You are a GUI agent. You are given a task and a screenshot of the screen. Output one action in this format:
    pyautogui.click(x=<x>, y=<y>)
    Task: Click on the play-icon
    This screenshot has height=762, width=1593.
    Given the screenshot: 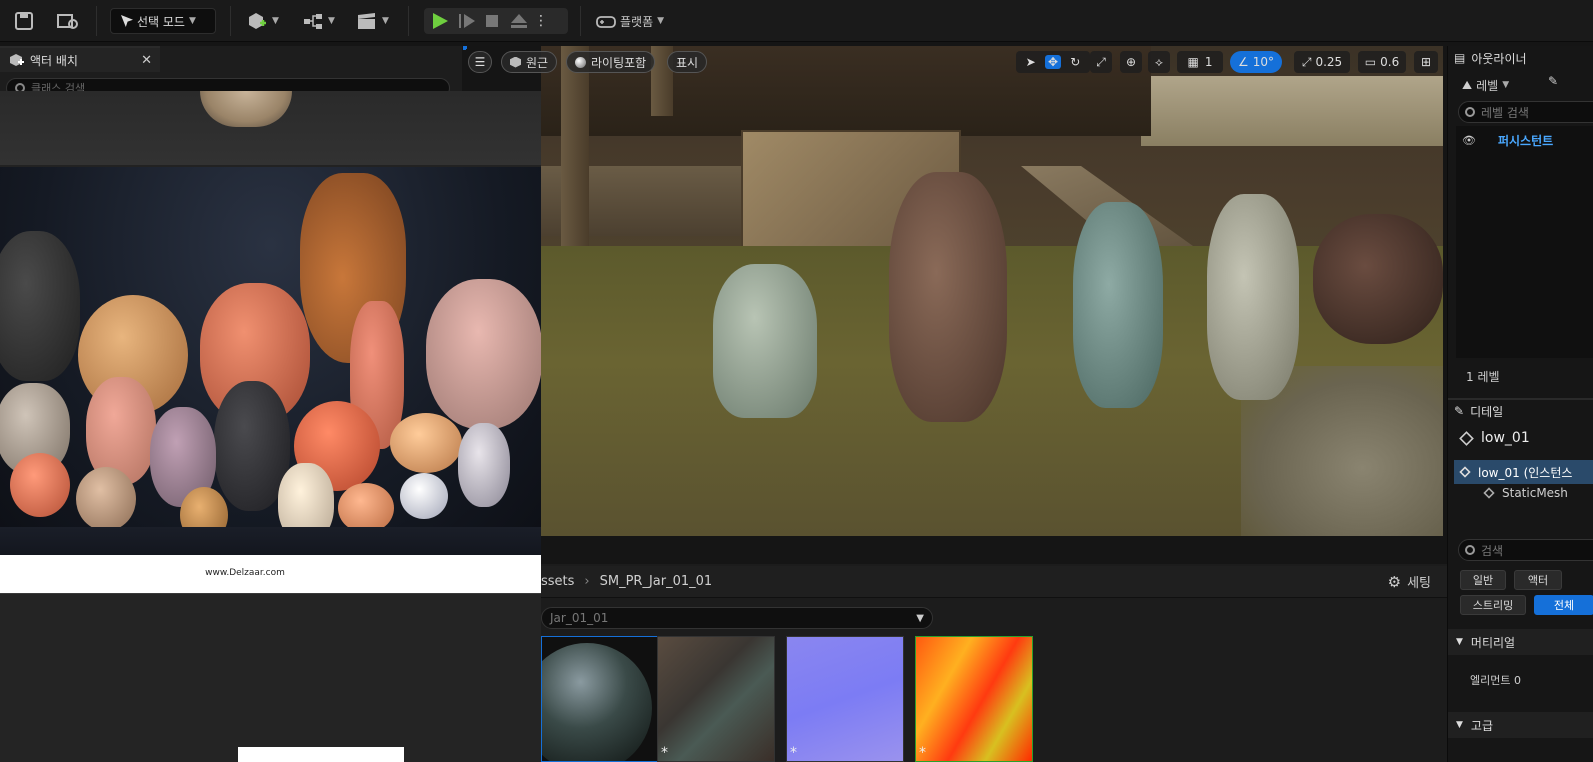 What is the action you would take?
    pyautogui.click(x=440, y=21)
    